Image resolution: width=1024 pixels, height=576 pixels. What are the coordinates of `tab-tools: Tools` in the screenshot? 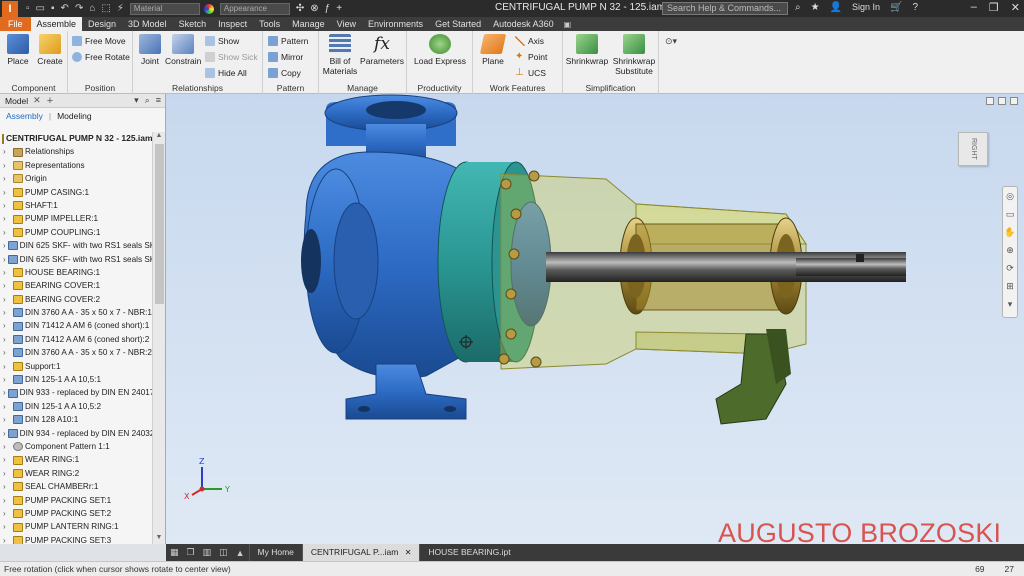 It's located at (269, 24).